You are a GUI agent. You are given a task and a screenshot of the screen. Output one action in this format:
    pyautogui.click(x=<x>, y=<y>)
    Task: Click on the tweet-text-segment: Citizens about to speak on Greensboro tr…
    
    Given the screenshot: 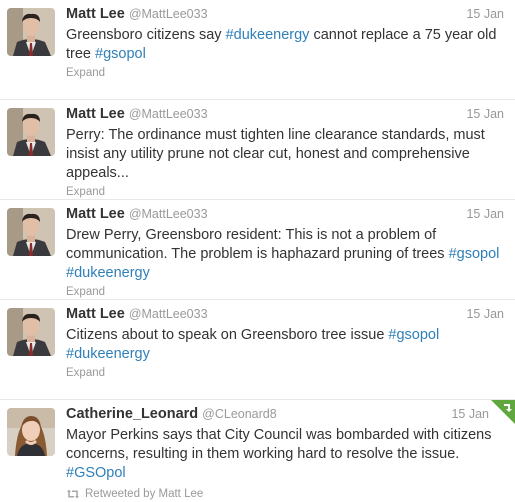 What is the action you would take?
    pyautogui.click(x=227, y=335)
    